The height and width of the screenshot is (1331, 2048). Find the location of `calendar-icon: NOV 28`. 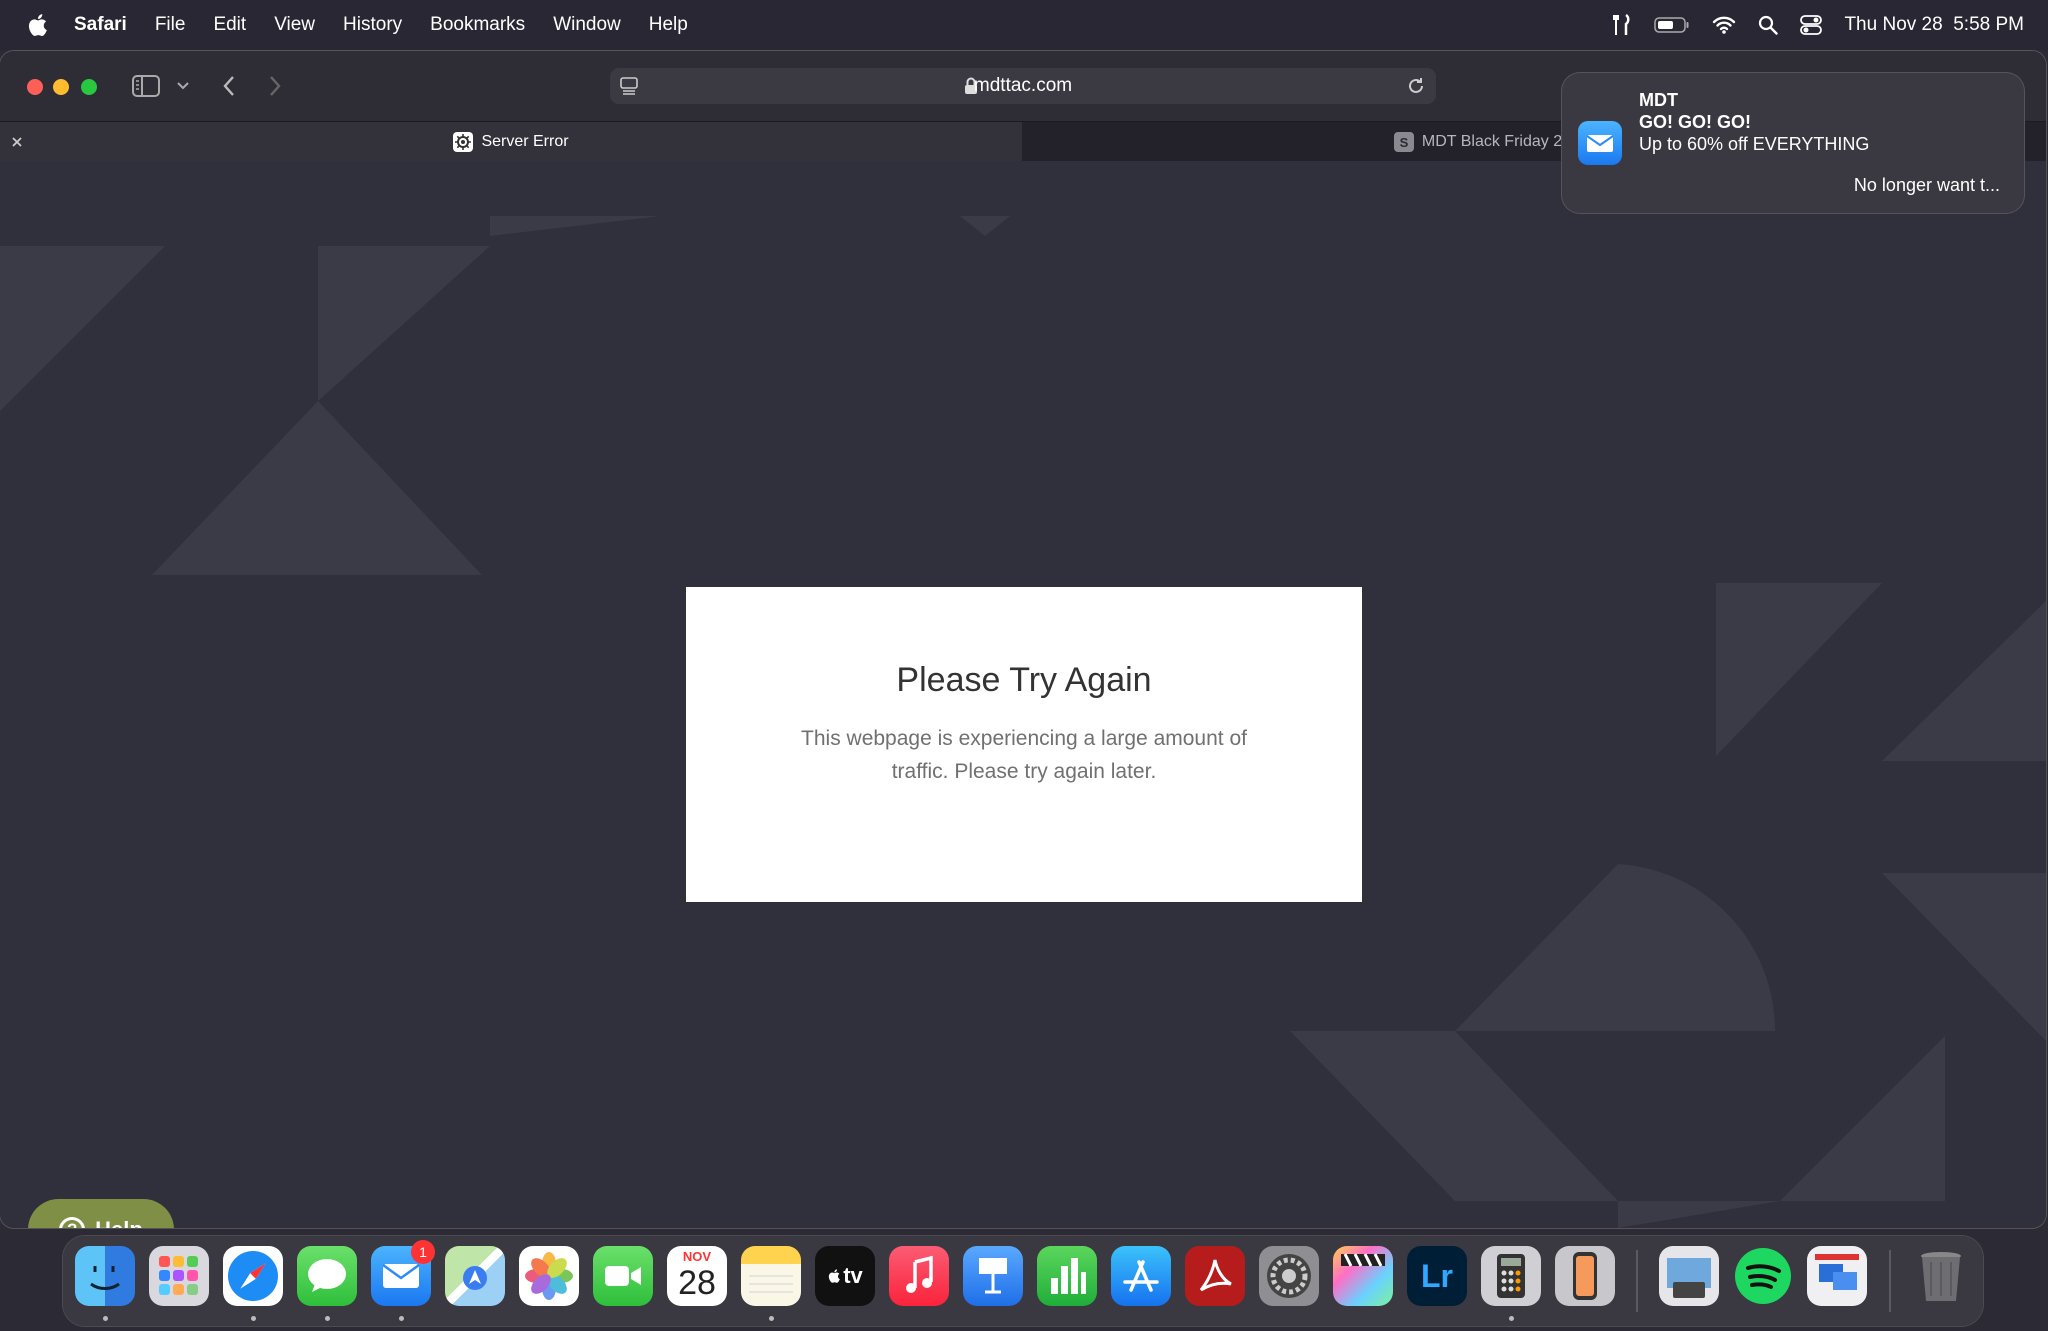

calendar-icon: NOV 28 is located at coordinates (697, 1276).